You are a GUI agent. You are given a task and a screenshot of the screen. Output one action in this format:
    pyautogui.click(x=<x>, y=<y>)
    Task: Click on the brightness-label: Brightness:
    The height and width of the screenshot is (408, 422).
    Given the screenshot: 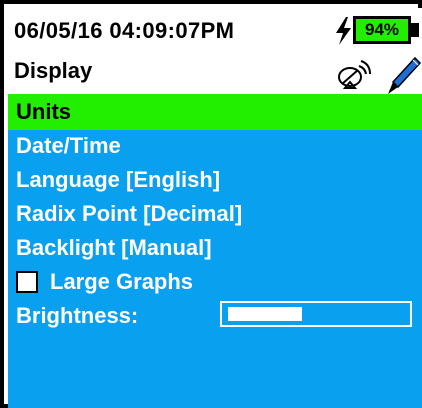 What is the action you would take?
    pyautogui.click(x=77, y=315)
    